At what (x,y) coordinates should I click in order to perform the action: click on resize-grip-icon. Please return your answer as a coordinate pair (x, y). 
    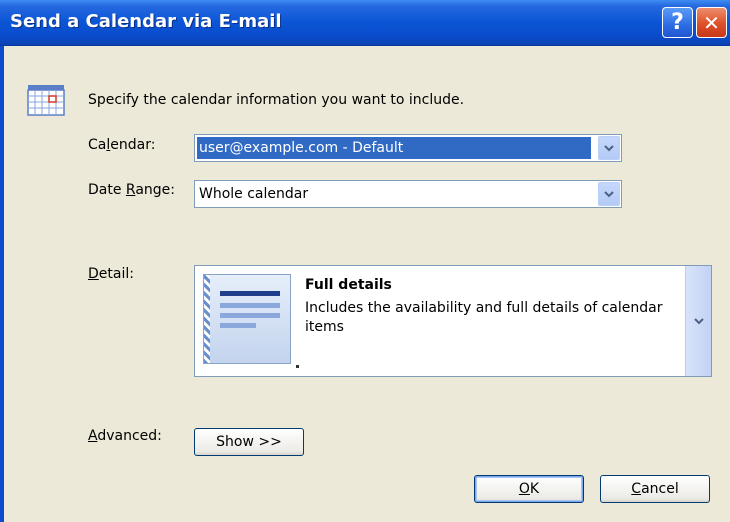
    Looking at the image, I should click on (297, 366).